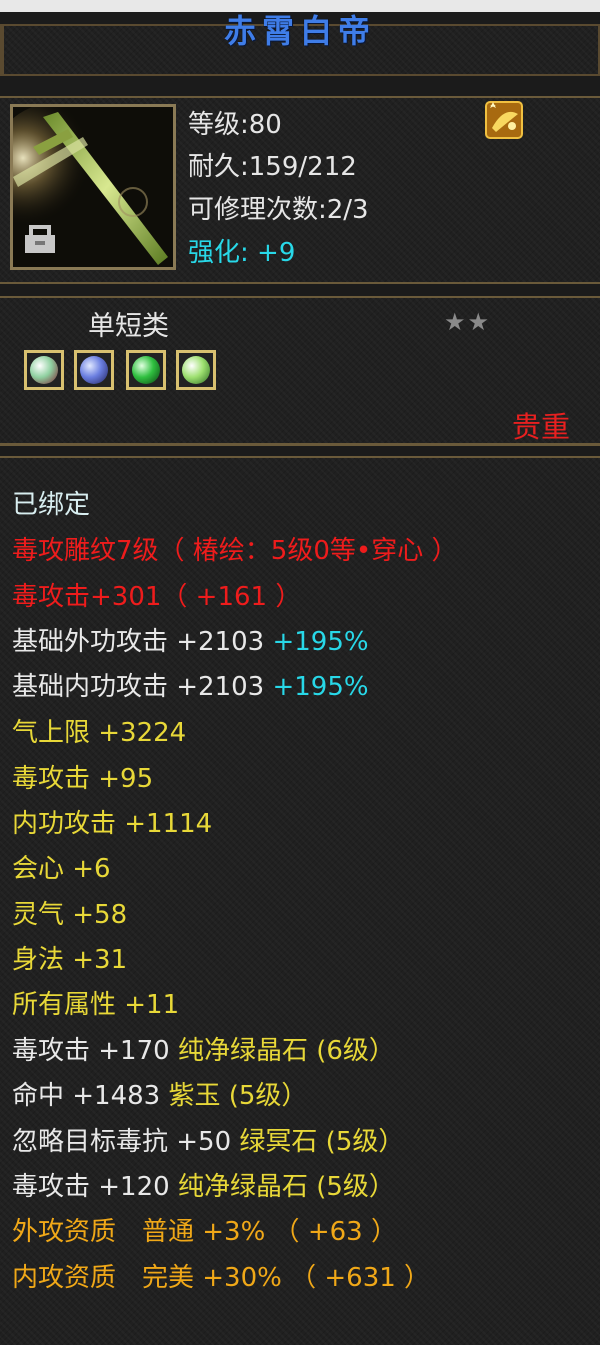  I want to click on ext-attack-pct: +195%, so click(320, 642).